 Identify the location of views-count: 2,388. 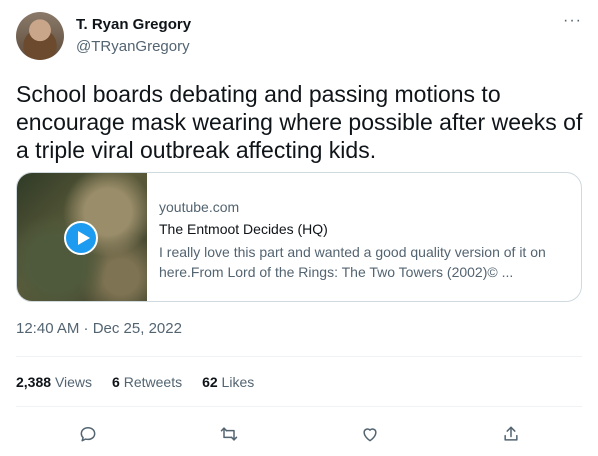
(34, 382).